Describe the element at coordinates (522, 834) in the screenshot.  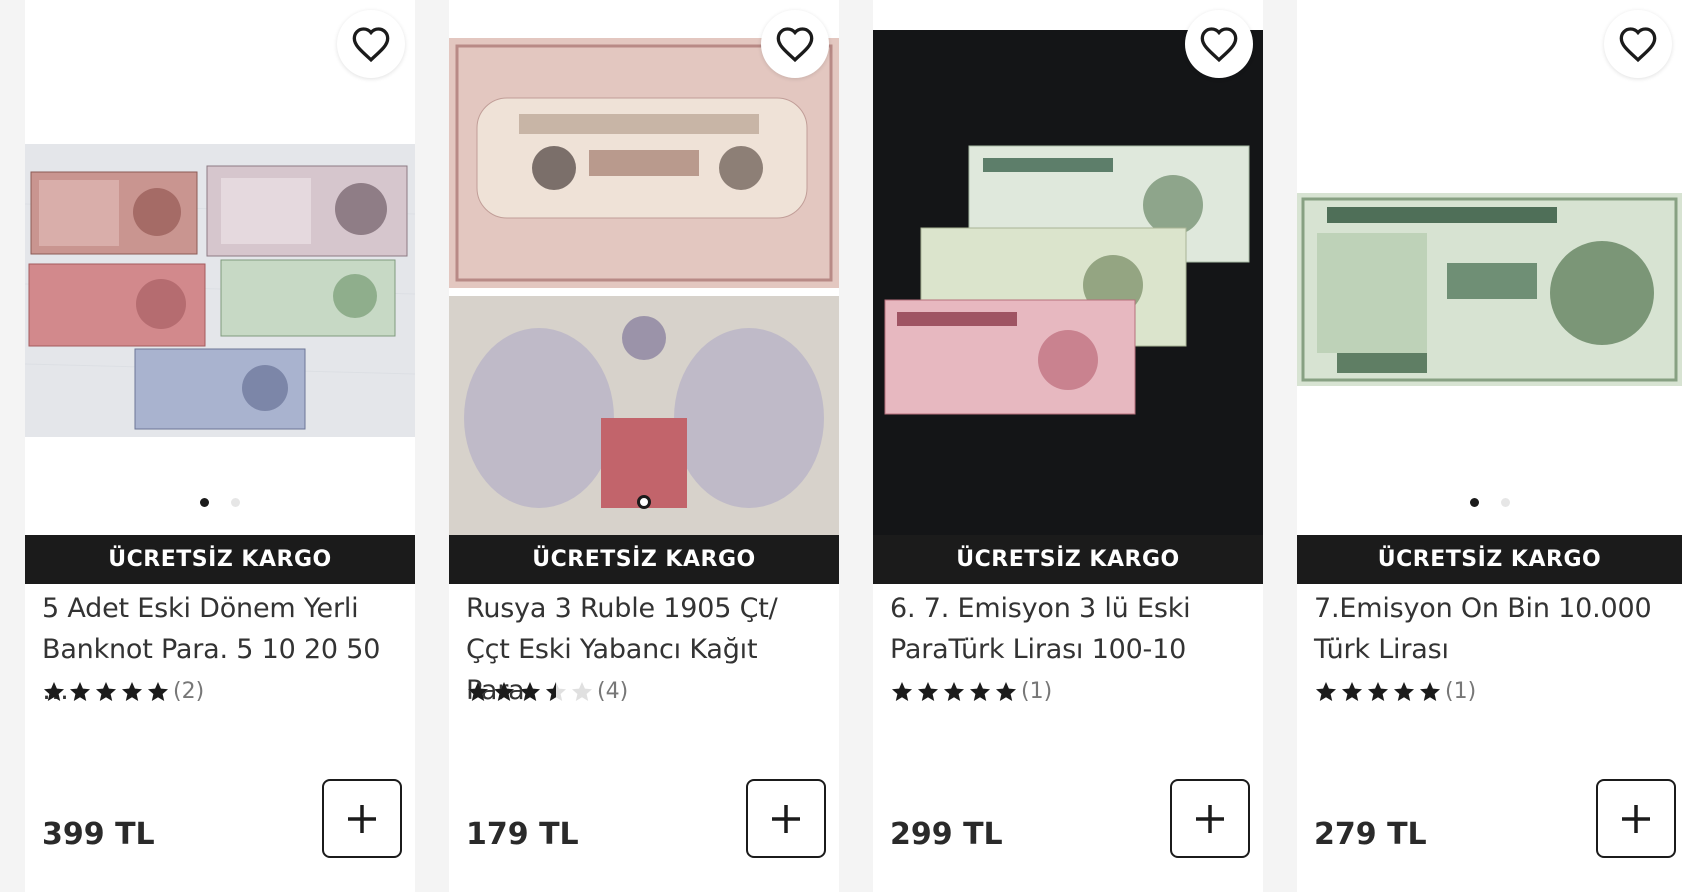
I see `product-price: 179 TL` at that location.